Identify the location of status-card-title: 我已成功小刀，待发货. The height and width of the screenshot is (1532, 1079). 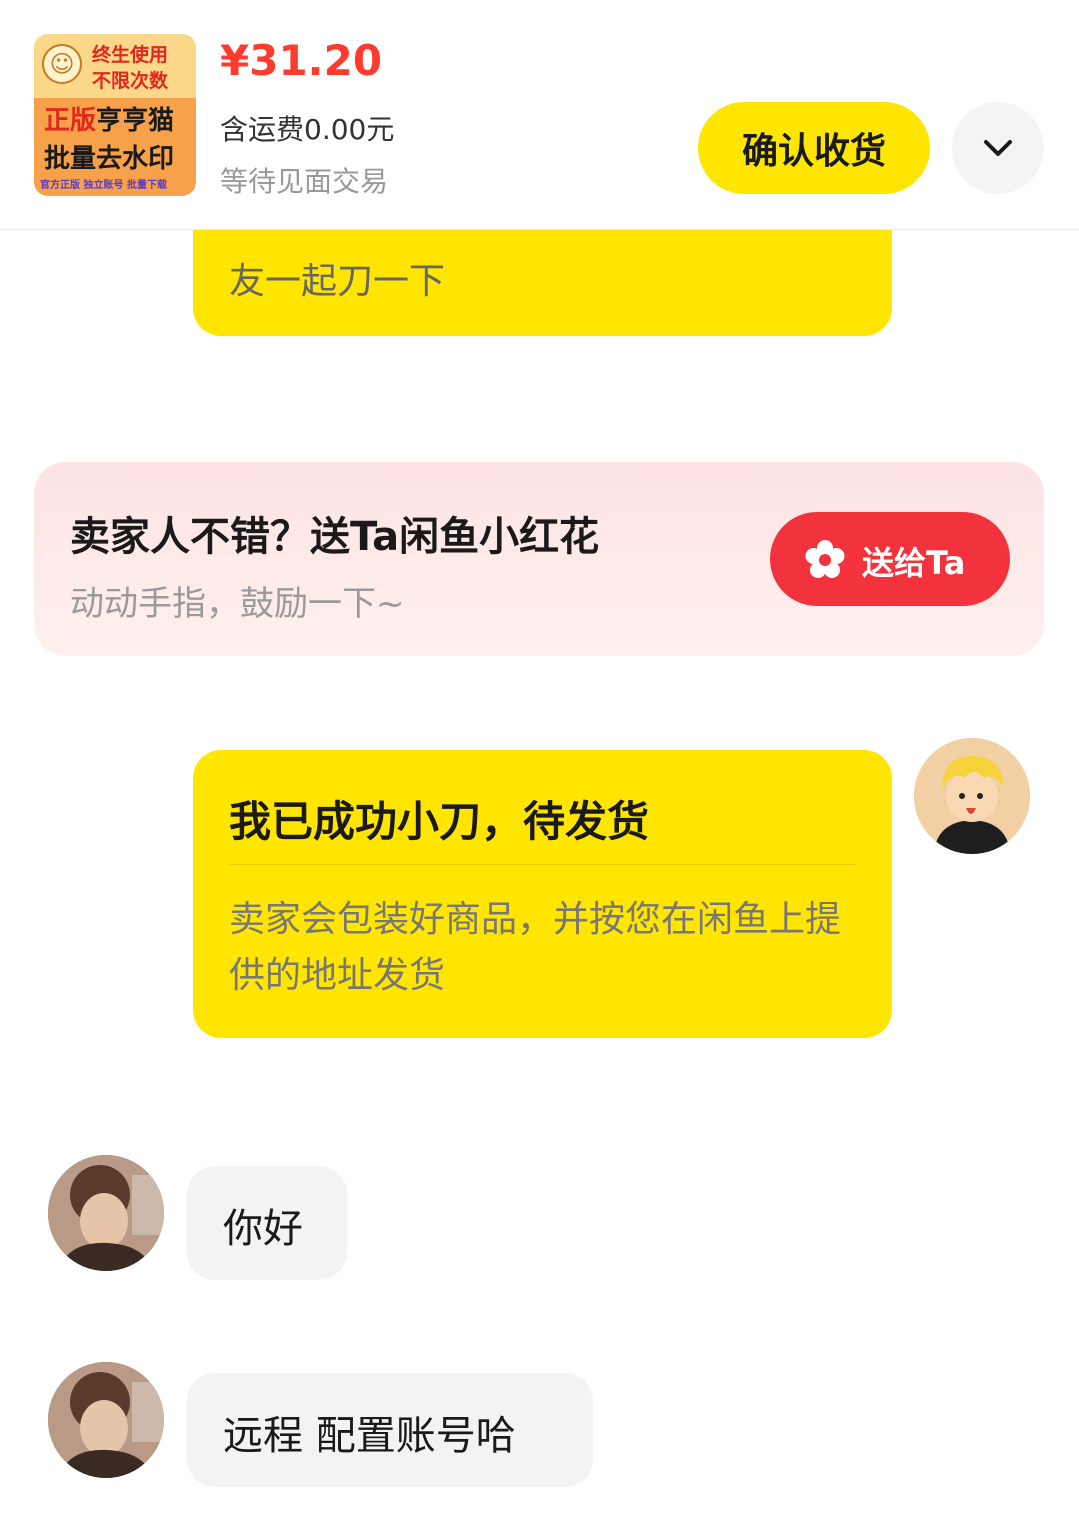
(439, 821).